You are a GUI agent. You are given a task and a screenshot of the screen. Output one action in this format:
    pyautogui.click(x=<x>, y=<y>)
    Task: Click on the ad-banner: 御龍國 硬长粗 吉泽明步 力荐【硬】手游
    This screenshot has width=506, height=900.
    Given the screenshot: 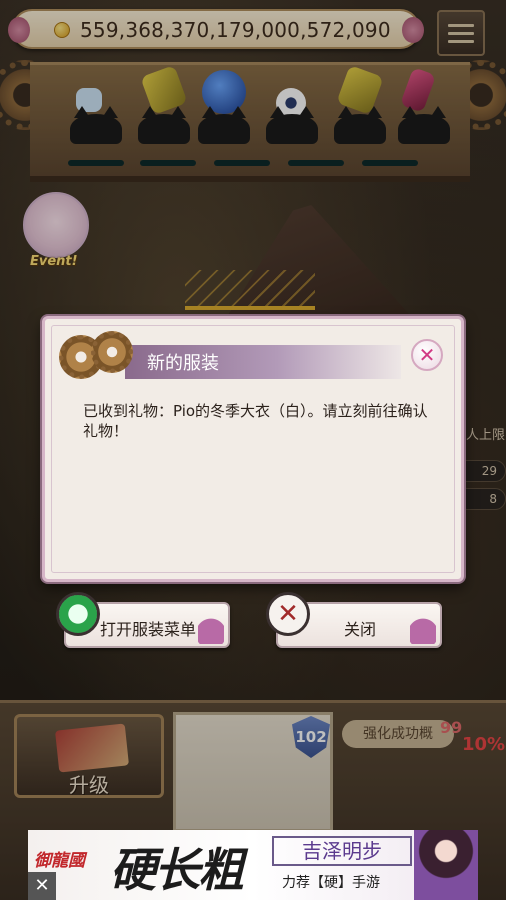 What is the action you would take?
    pyautogui.click(x=253, y=865)
    